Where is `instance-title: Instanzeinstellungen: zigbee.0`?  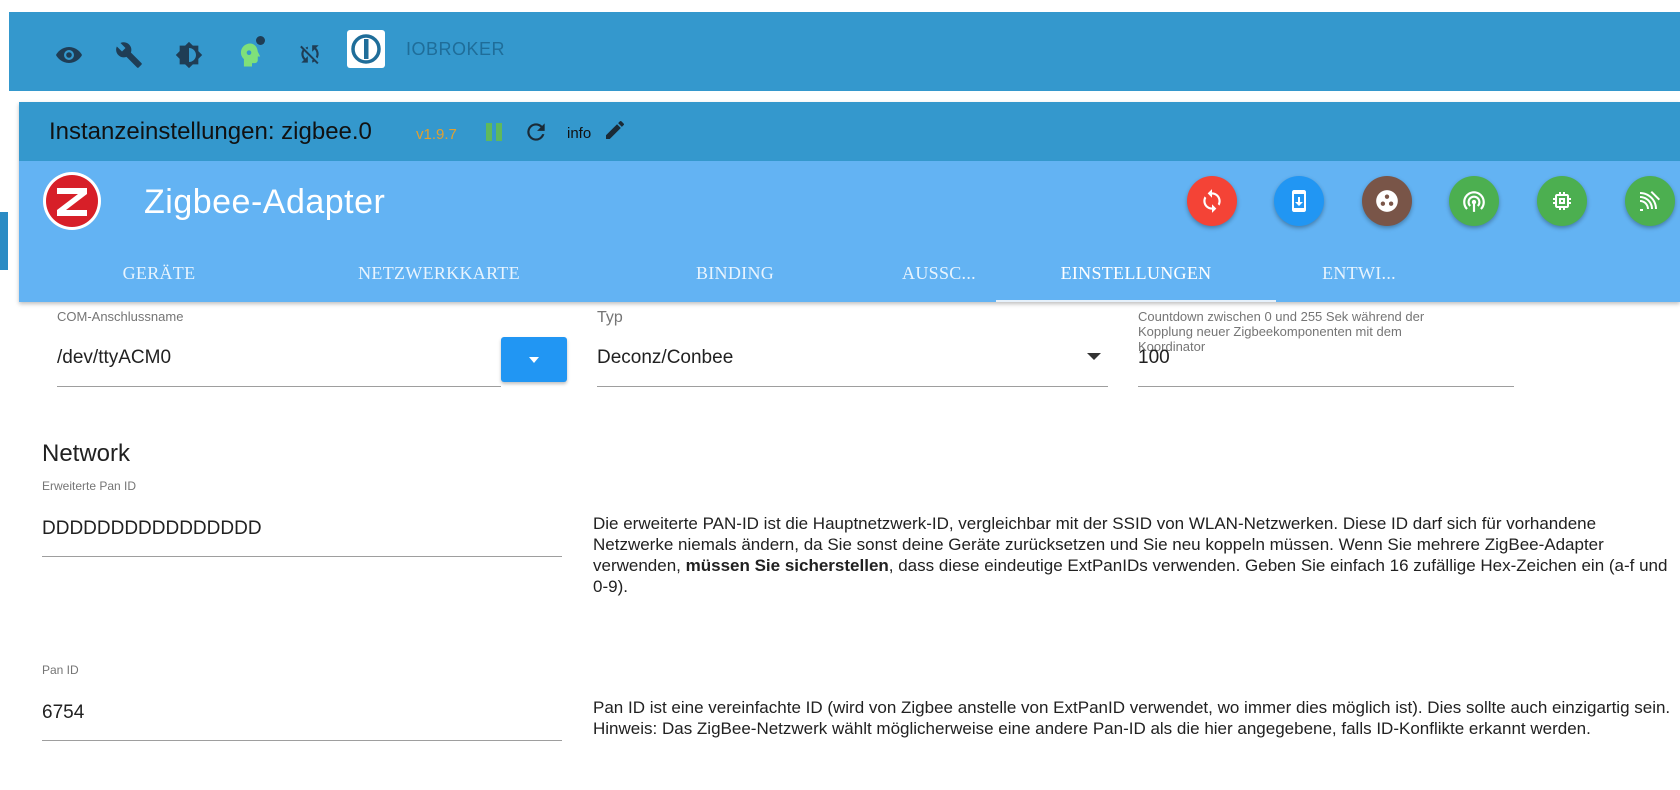 instance-title: Instanzeinstellungen: zigbee.0 is located at coordinates (210, 131).